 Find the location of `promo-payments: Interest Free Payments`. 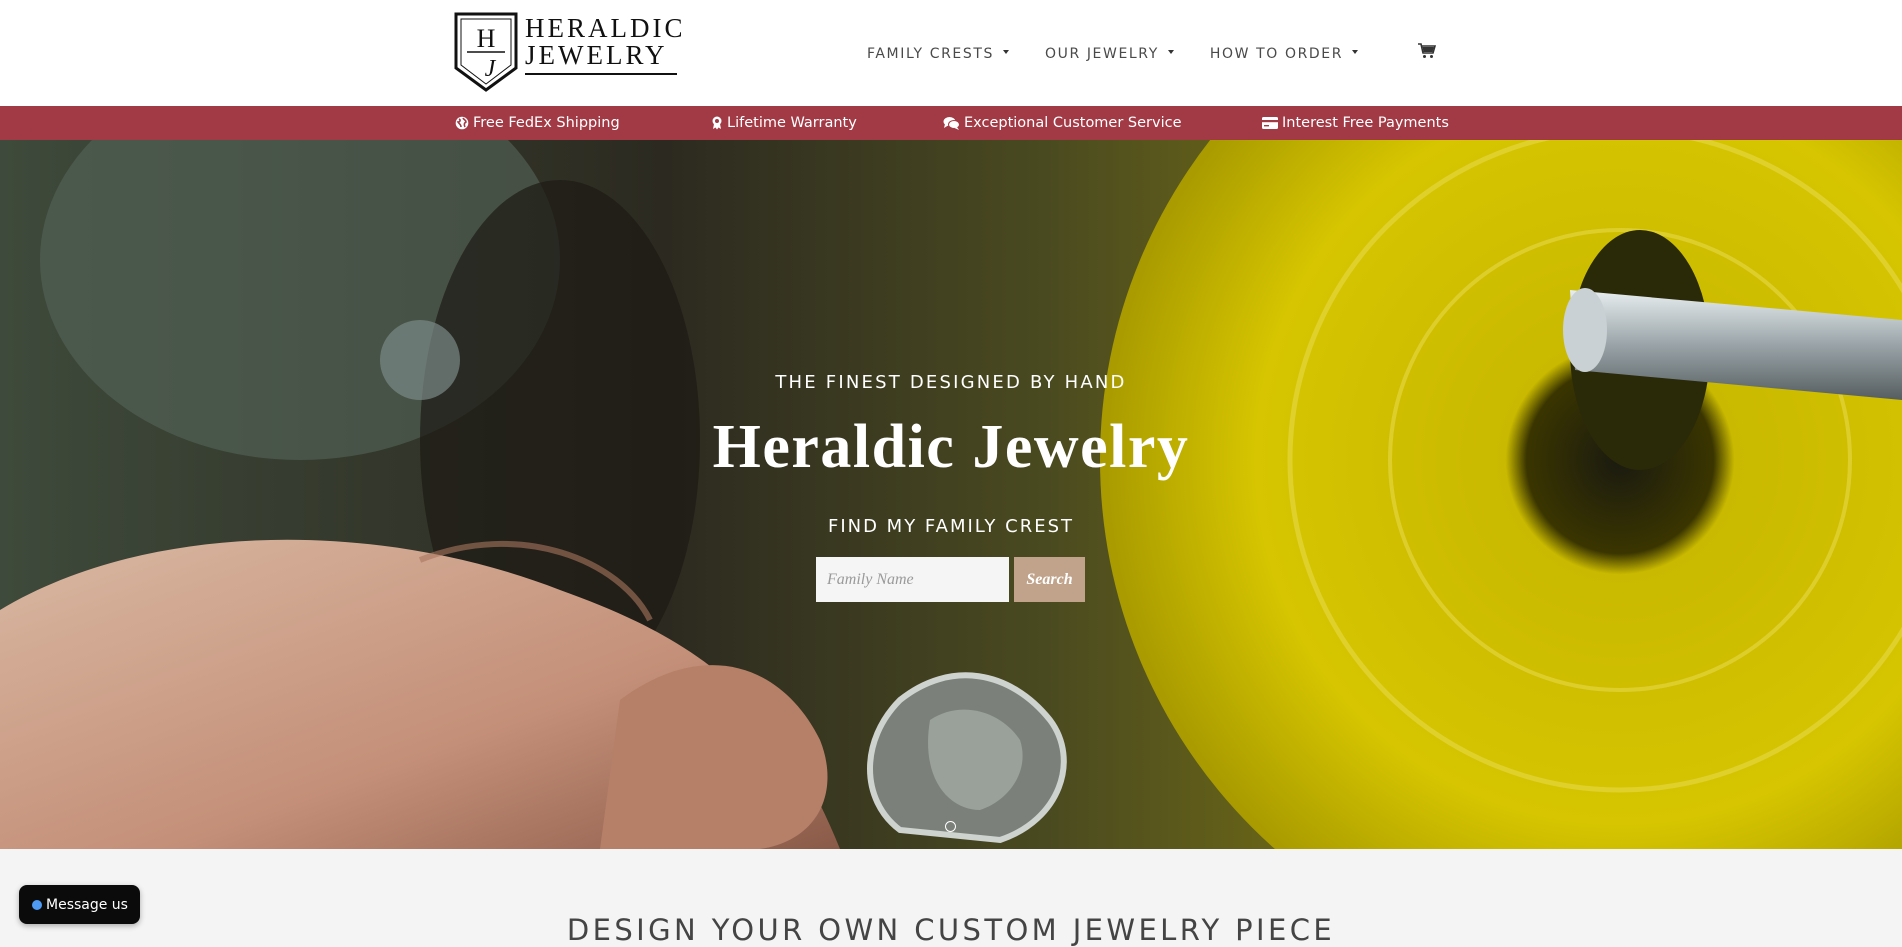

promo-payments: Interest Free Payments is located at coordinates (1355, 123).